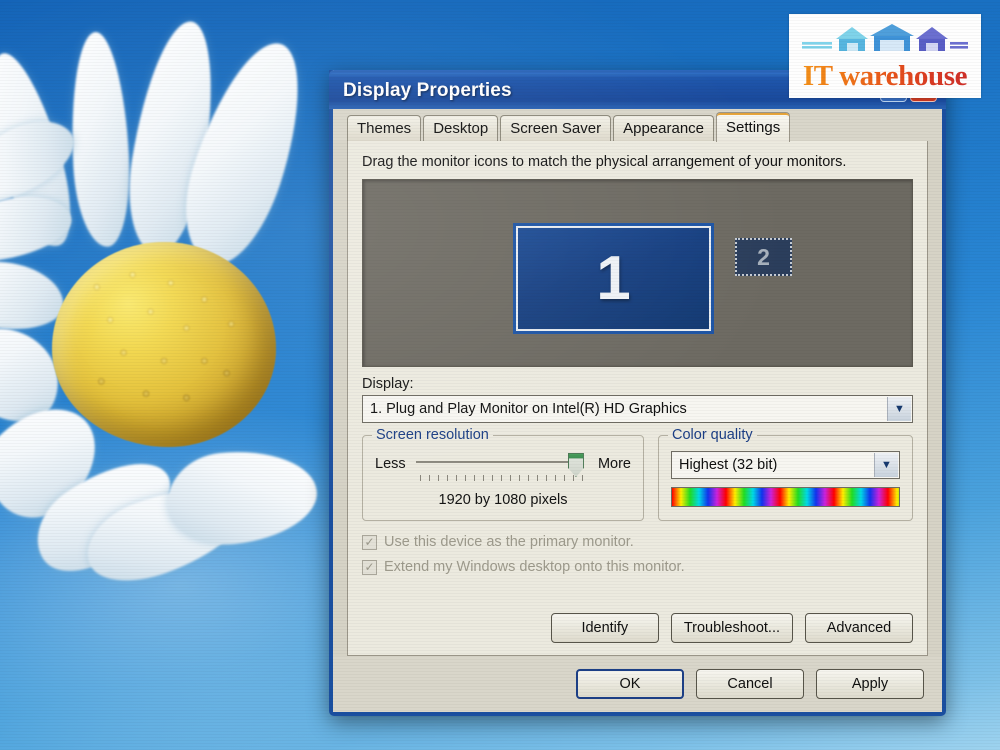  I want to click on settings-action-buttons: Identify Troubleshoot... Advanced, so click(637, 622).